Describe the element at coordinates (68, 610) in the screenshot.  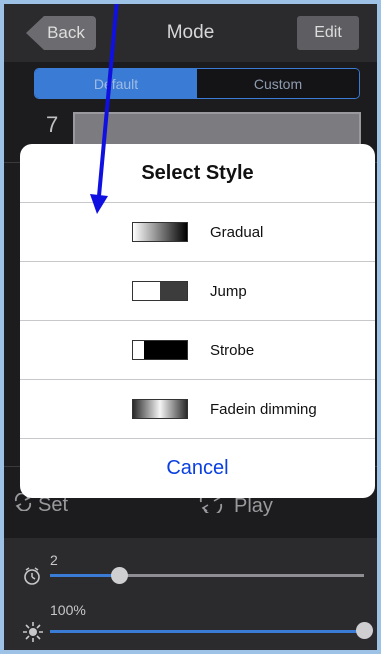
I see `brightness-value: 100%` at that location.